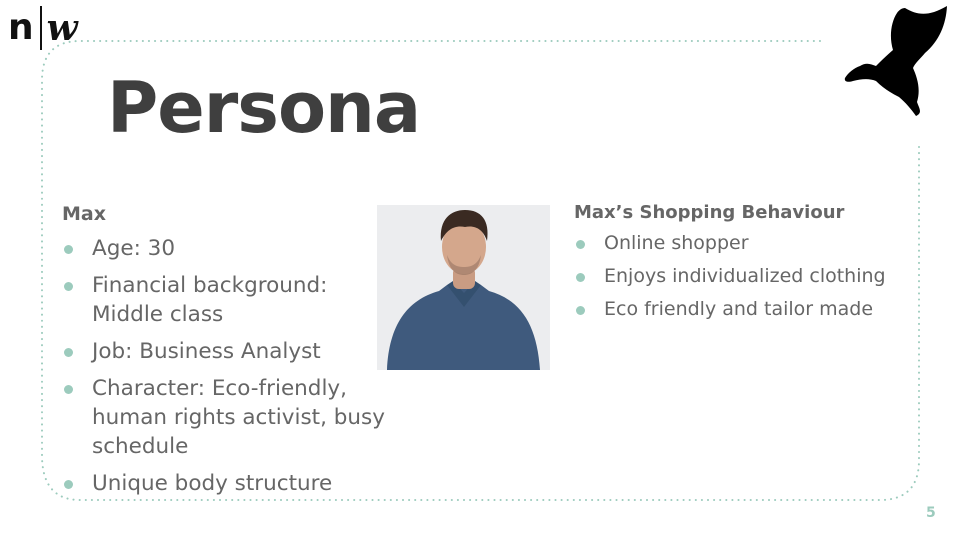 Image resolution: width=960 pixels, height=540 pixels. Describe the element at coordinates (264, 108) in the screenshot. I see `slide-title: Persona` at that location.